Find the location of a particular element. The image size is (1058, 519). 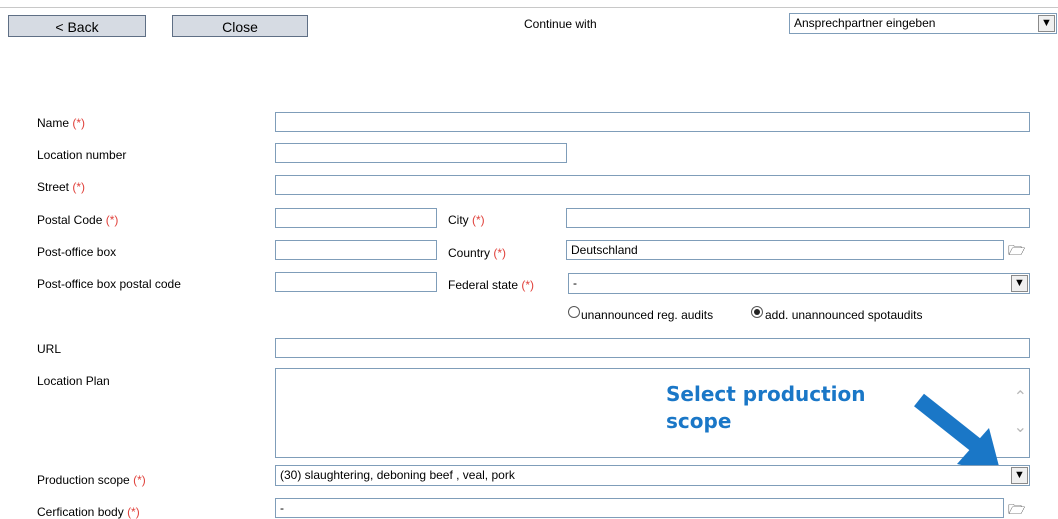

federal-state-value: - is located at coordinates (575, 283).